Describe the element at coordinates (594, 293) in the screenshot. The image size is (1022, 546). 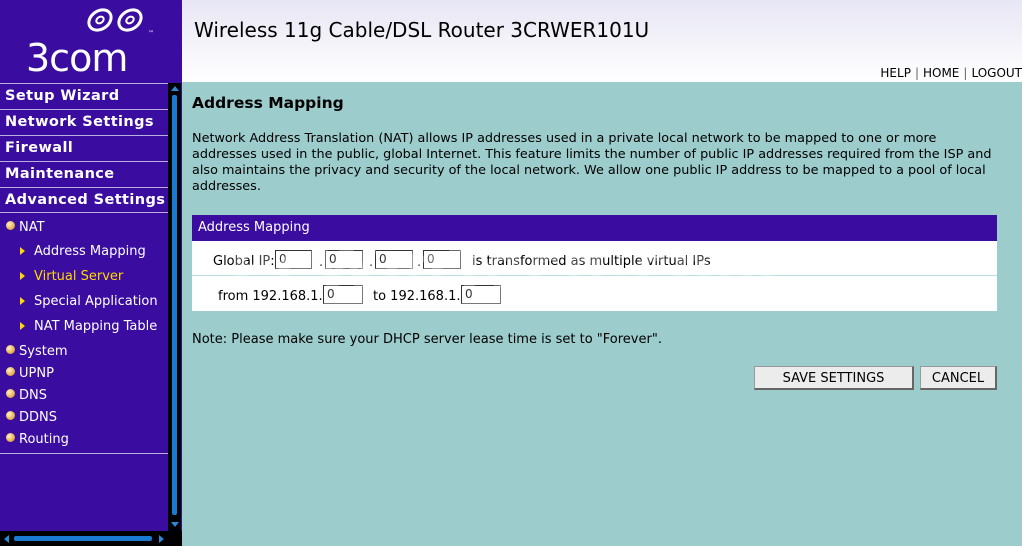
I see `range-row: from 192.168.1. 0 to 192.168.1. 0` at that location.